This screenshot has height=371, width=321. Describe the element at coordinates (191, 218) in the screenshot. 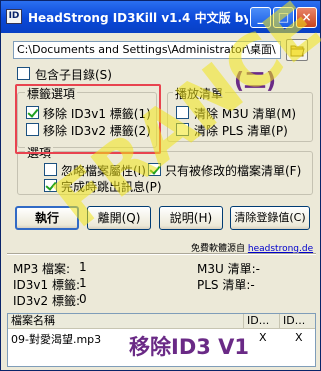

I see `help-button: 說明(H)` at that location.